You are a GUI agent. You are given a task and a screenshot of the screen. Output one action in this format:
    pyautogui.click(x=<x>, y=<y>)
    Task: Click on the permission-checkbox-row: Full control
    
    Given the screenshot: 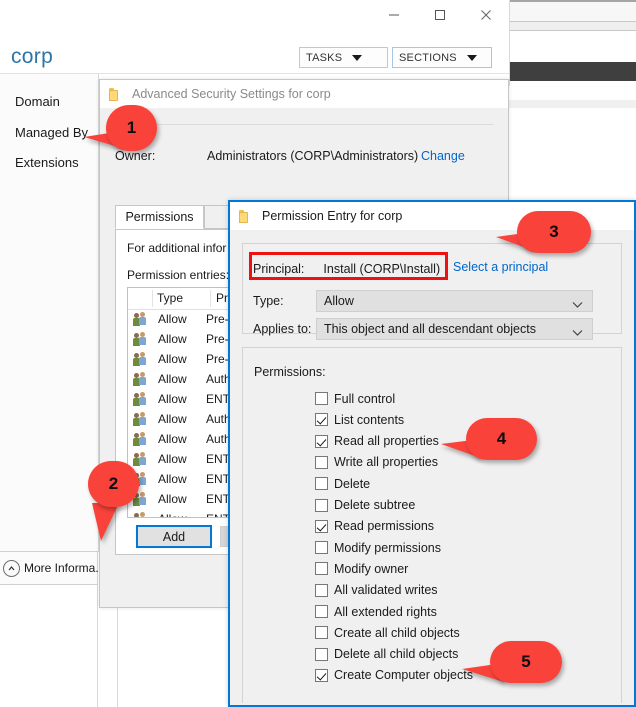 What is the action you would take?
    pyautogui.click(x=355, y=398)
    